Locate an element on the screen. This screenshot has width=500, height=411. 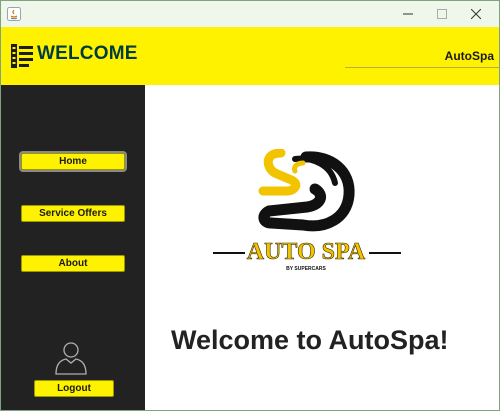
title-bar is located at coordinates (250, 14).